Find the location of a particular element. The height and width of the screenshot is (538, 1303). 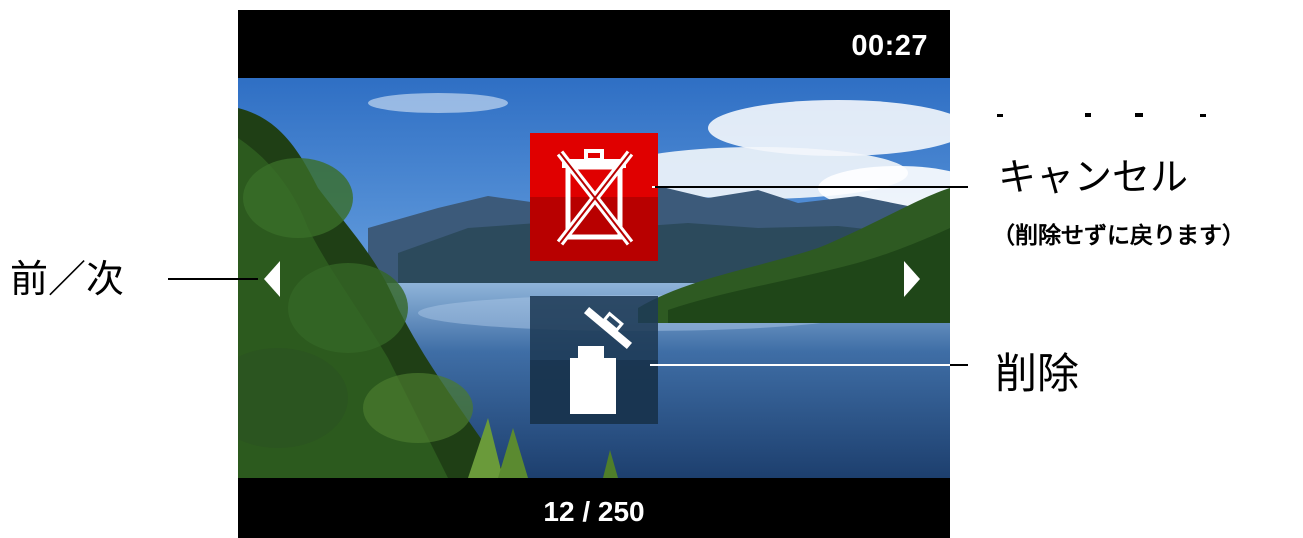

bottom-status-bar: 12 / 250 is located at coordinates (594, 508).